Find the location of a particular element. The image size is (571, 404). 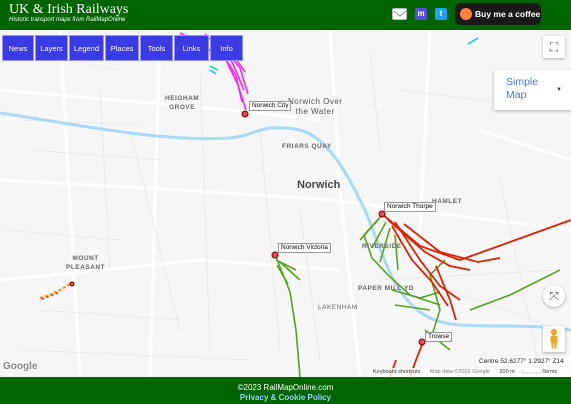

place-label-mount-pleasant: MOUNT PLEASANT is located at coordinates (86, 263).